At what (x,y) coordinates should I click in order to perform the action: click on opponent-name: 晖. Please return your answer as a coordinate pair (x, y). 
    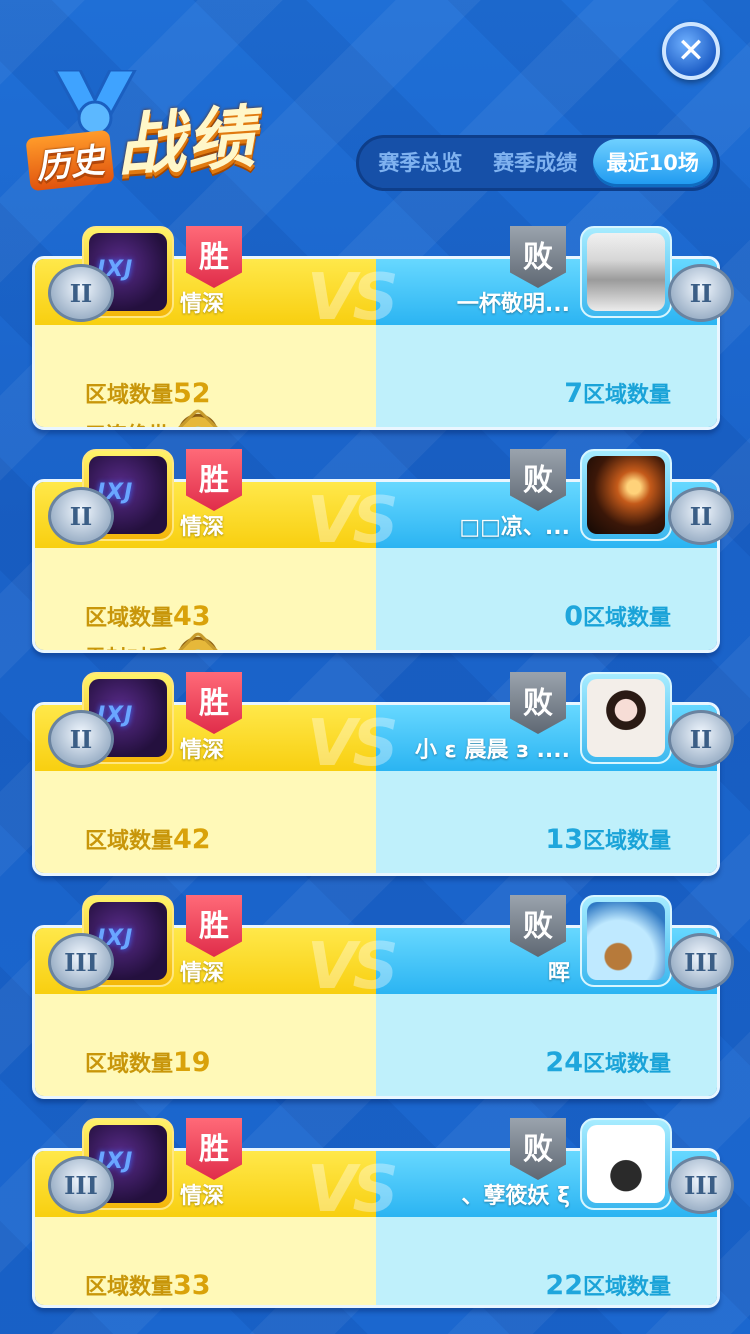
    Looking at the image, I should click on (558, 973).